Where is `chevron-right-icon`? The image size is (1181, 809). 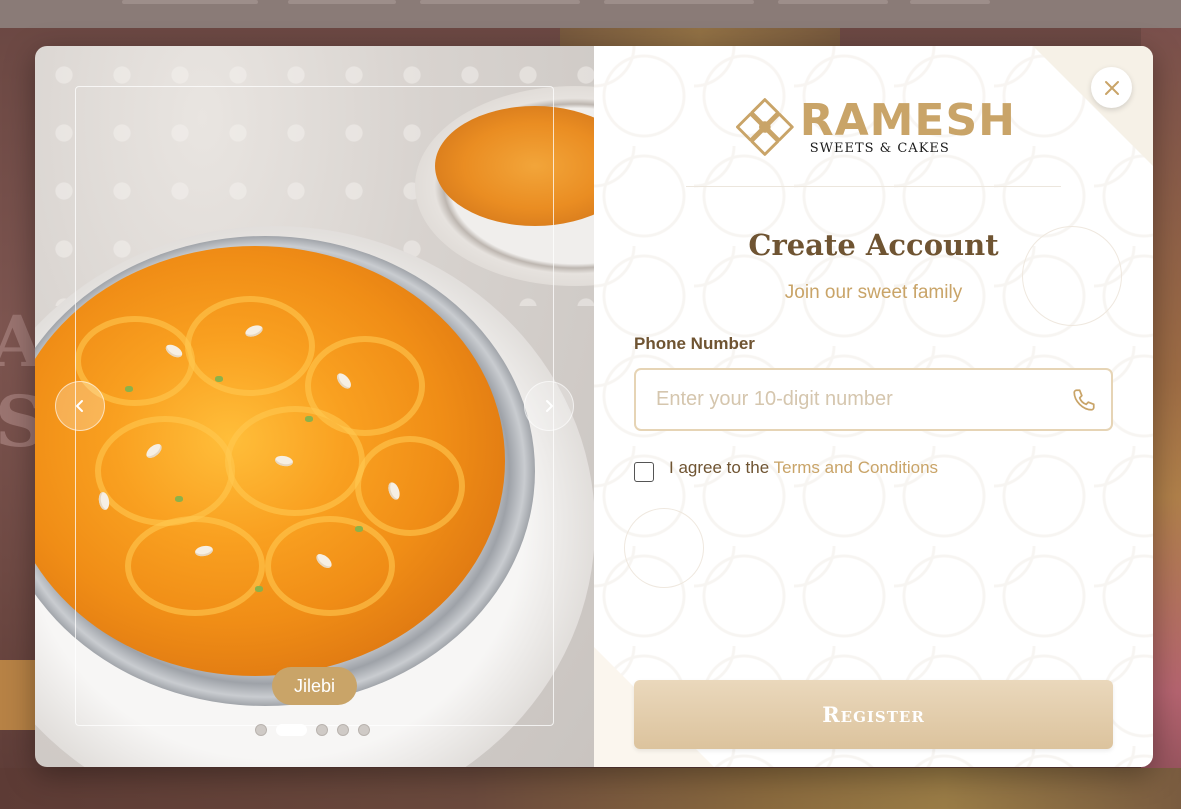 chevron-right-icon is located at coordinates (549, 406).